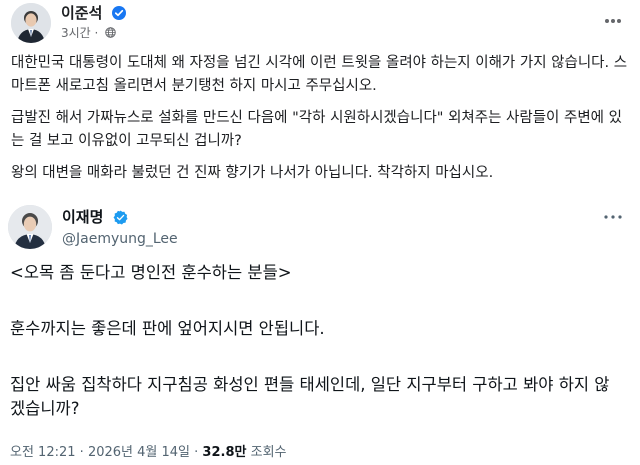 This screenshot has width=640, height=465. I want to click on tweet-time: 오전 12:21, so click(43, 452).